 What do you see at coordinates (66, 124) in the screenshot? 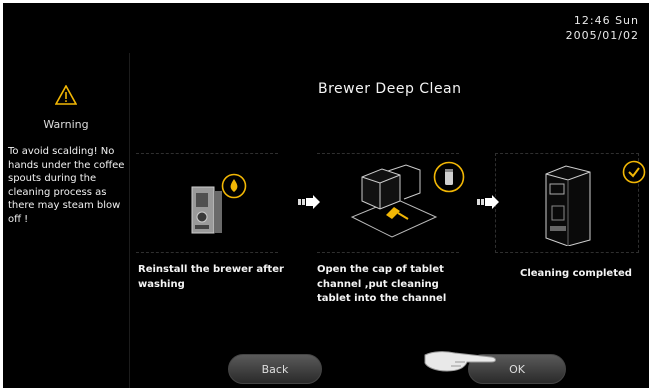
I see `warning-title: Warning` at bounding box center [66, 124].